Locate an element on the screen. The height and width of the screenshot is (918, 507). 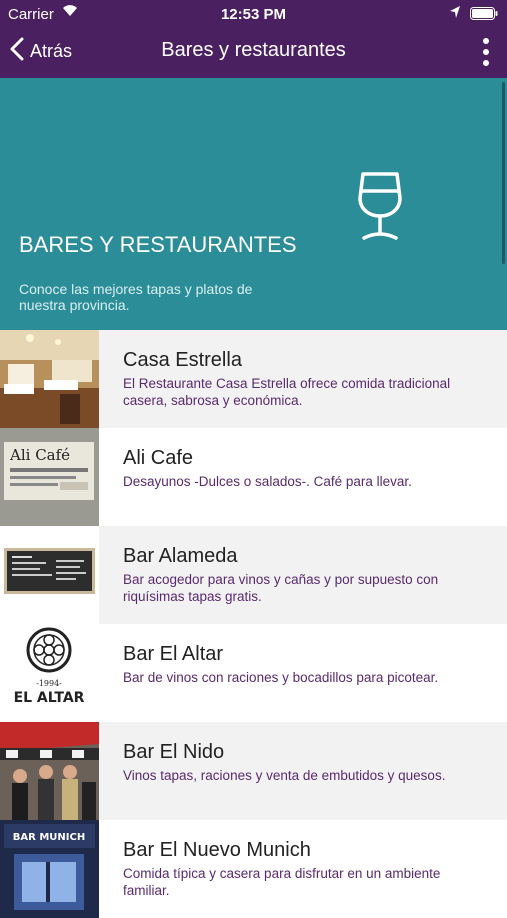
wine-glass-icon is located at coordinates (380, 208).